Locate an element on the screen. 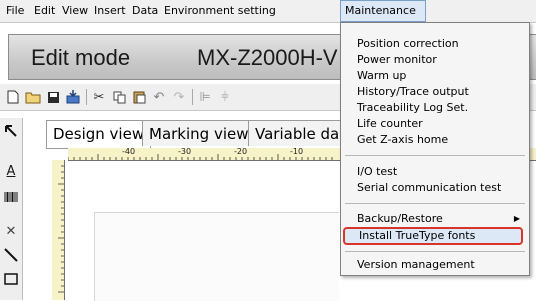 Image resolution: width=536 pixels, height=301 pixels. menu-insert: Insert is located at coordinates (110, 11).